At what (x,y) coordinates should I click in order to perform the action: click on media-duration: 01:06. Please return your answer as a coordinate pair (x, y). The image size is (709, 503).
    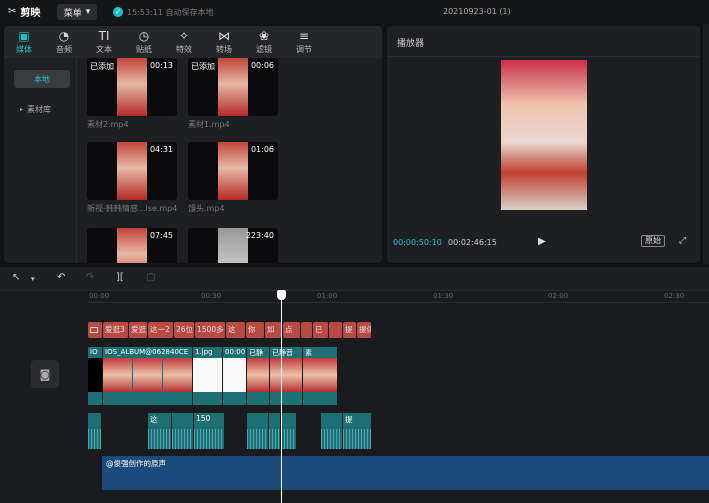
    Looking at the image, I should click on (262, 149).